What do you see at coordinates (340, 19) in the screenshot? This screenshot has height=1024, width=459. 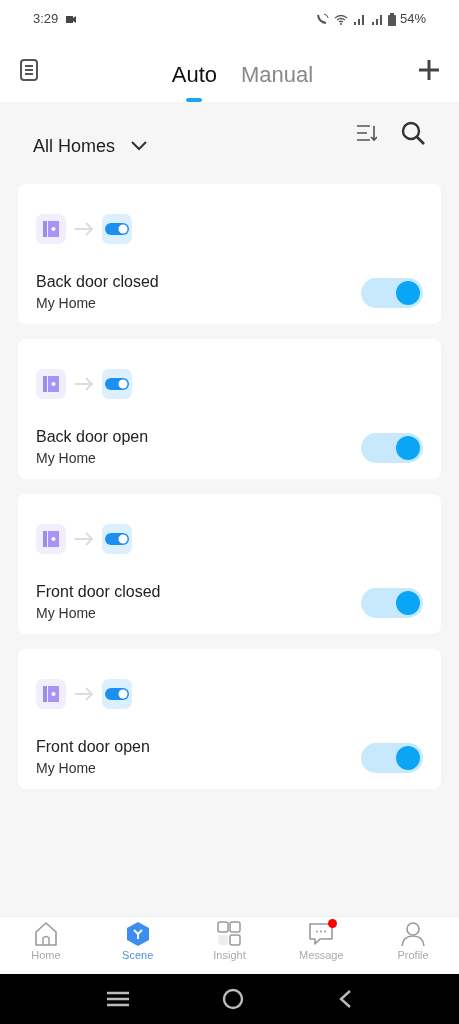 I see `wifi-icon` at bounding box center [340, 19].